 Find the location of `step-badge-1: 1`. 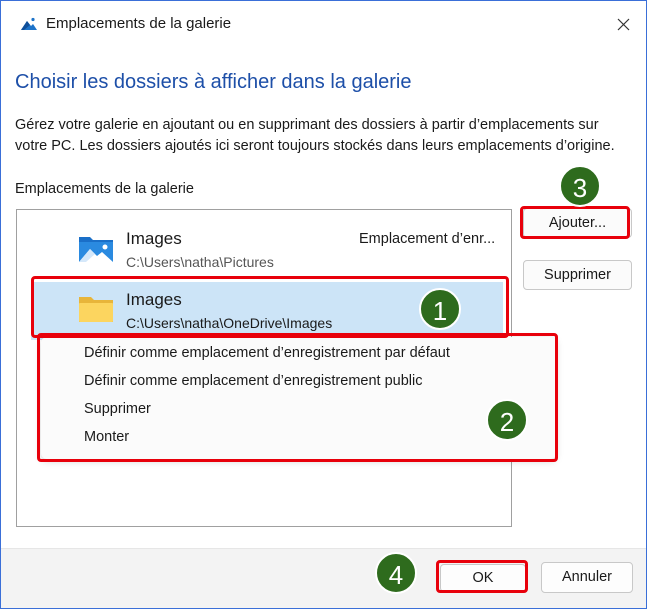

step-badge-1: 1 is located at coordinates (440, 309).